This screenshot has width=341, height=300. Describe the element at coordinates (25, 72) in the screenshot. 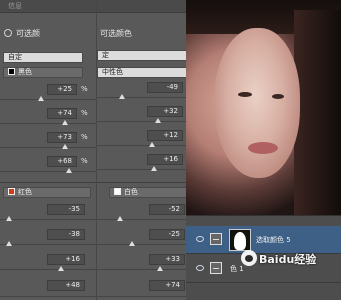

I see `colors-select-value: 黑色` at that location.